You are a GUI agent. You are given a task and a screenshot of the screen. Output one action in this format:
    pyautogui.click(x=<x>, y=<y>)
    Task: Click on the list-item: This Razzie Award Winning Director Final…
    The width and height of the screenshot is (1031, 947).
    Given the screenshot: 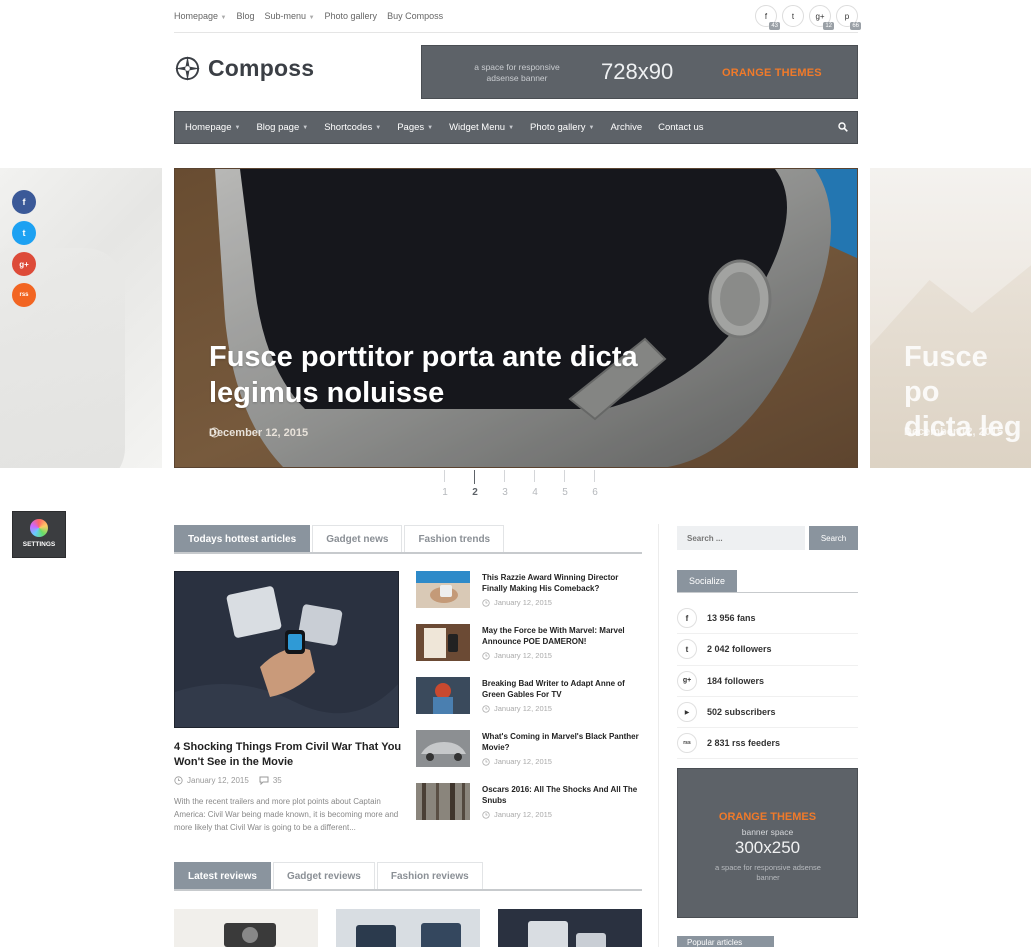 What is the action you would take?
    pyautogui.click(x=531, y=597)
    